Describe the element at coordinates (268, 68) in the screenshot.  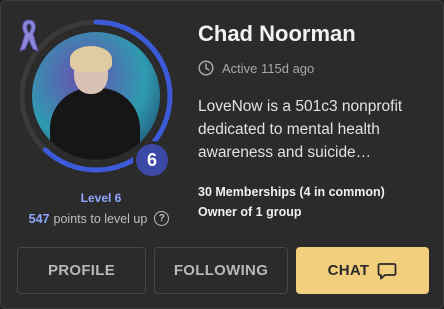
I see `active-text: Active 115d ago` at that location.